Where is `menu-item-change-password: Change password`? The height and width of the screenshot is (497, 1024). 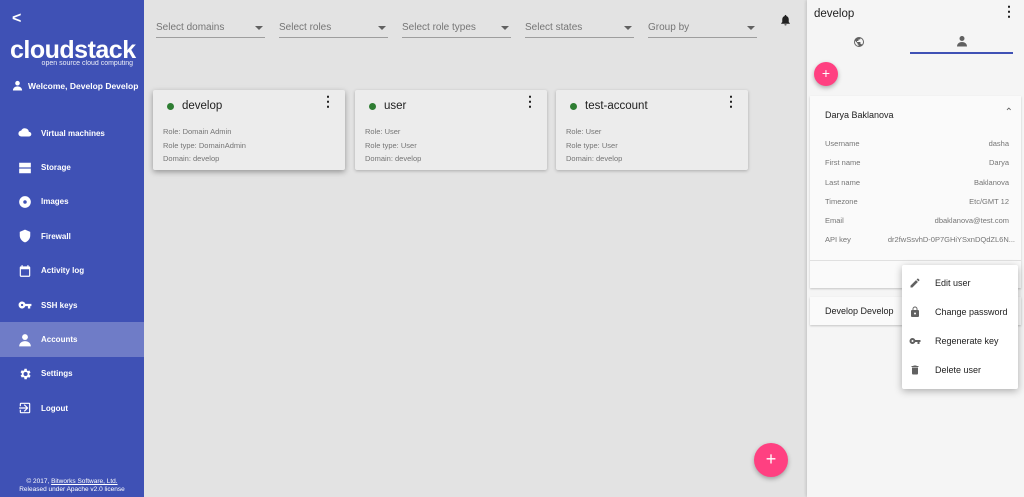
menu-item-change-password: Change password is located at coordinates (960, 312).